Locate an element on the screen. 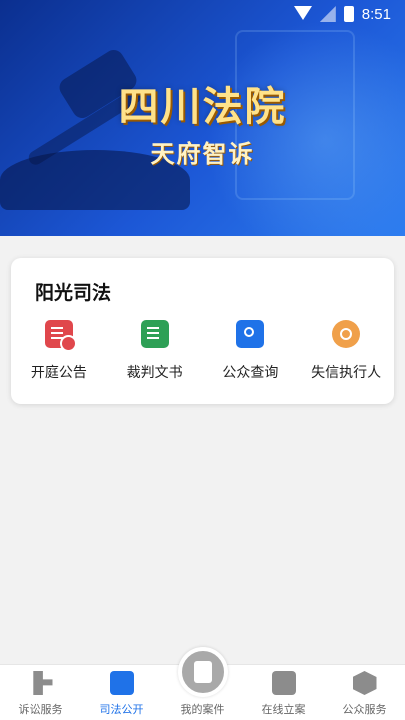 The height and width of the screenshot is (720, 405). public-service-icon is located at coordinates (364, 683).